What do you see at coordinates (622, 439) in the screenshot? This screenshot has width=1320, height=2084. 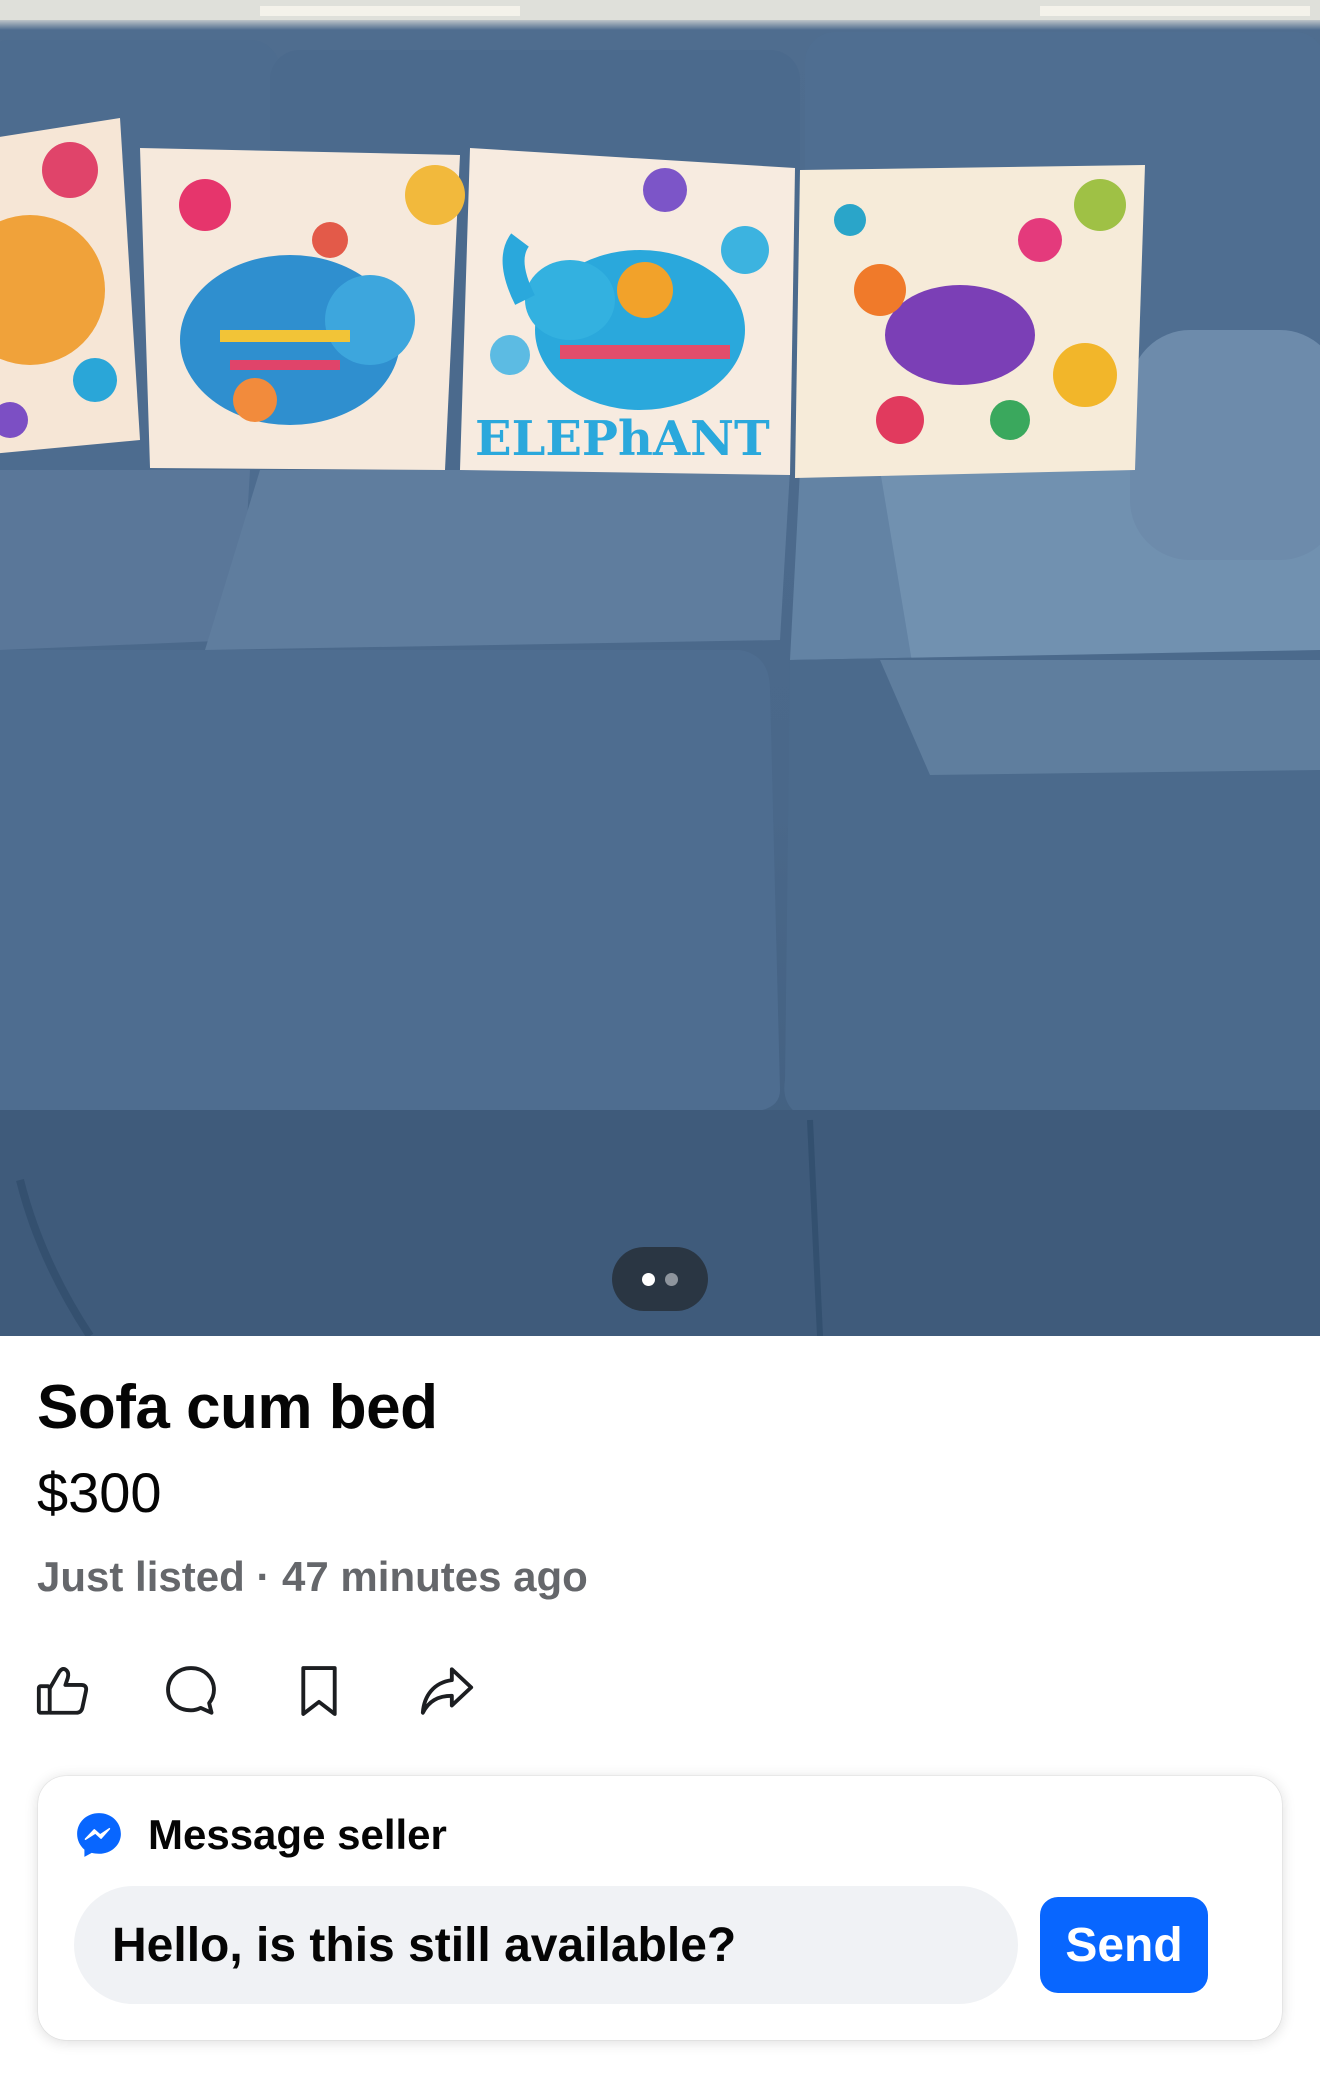 I see `cushion-lettering: ELEPhANT` at bounding box center [622, 439].